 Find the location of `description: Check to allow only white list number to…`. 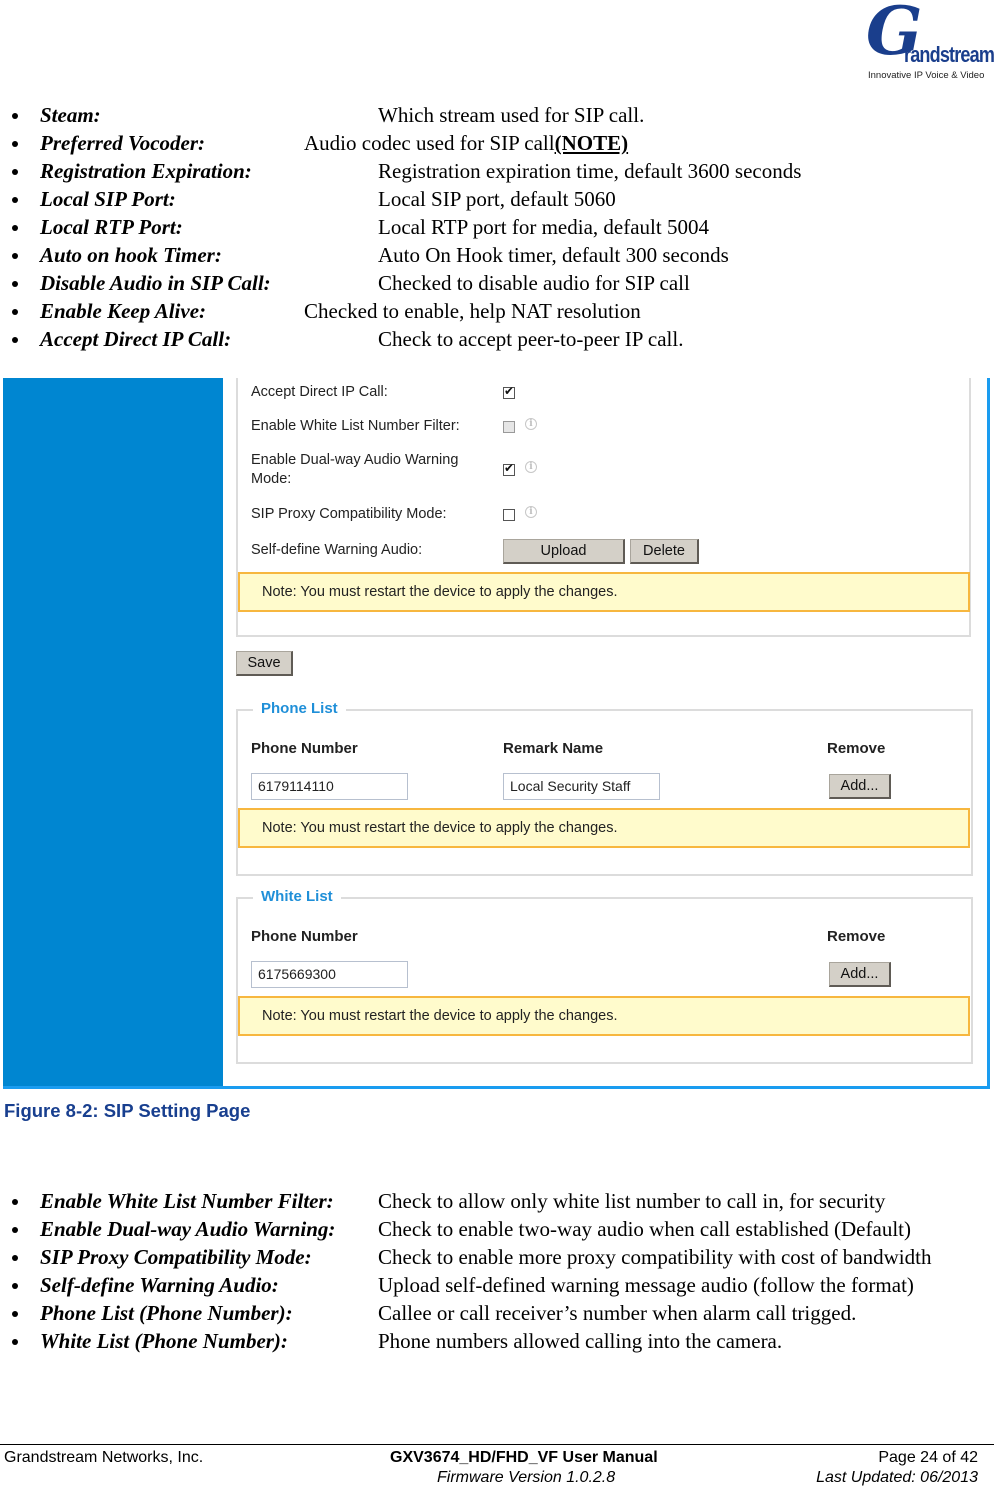

description: Check to allow only white list number to… is located at coordinates (632, 1201).